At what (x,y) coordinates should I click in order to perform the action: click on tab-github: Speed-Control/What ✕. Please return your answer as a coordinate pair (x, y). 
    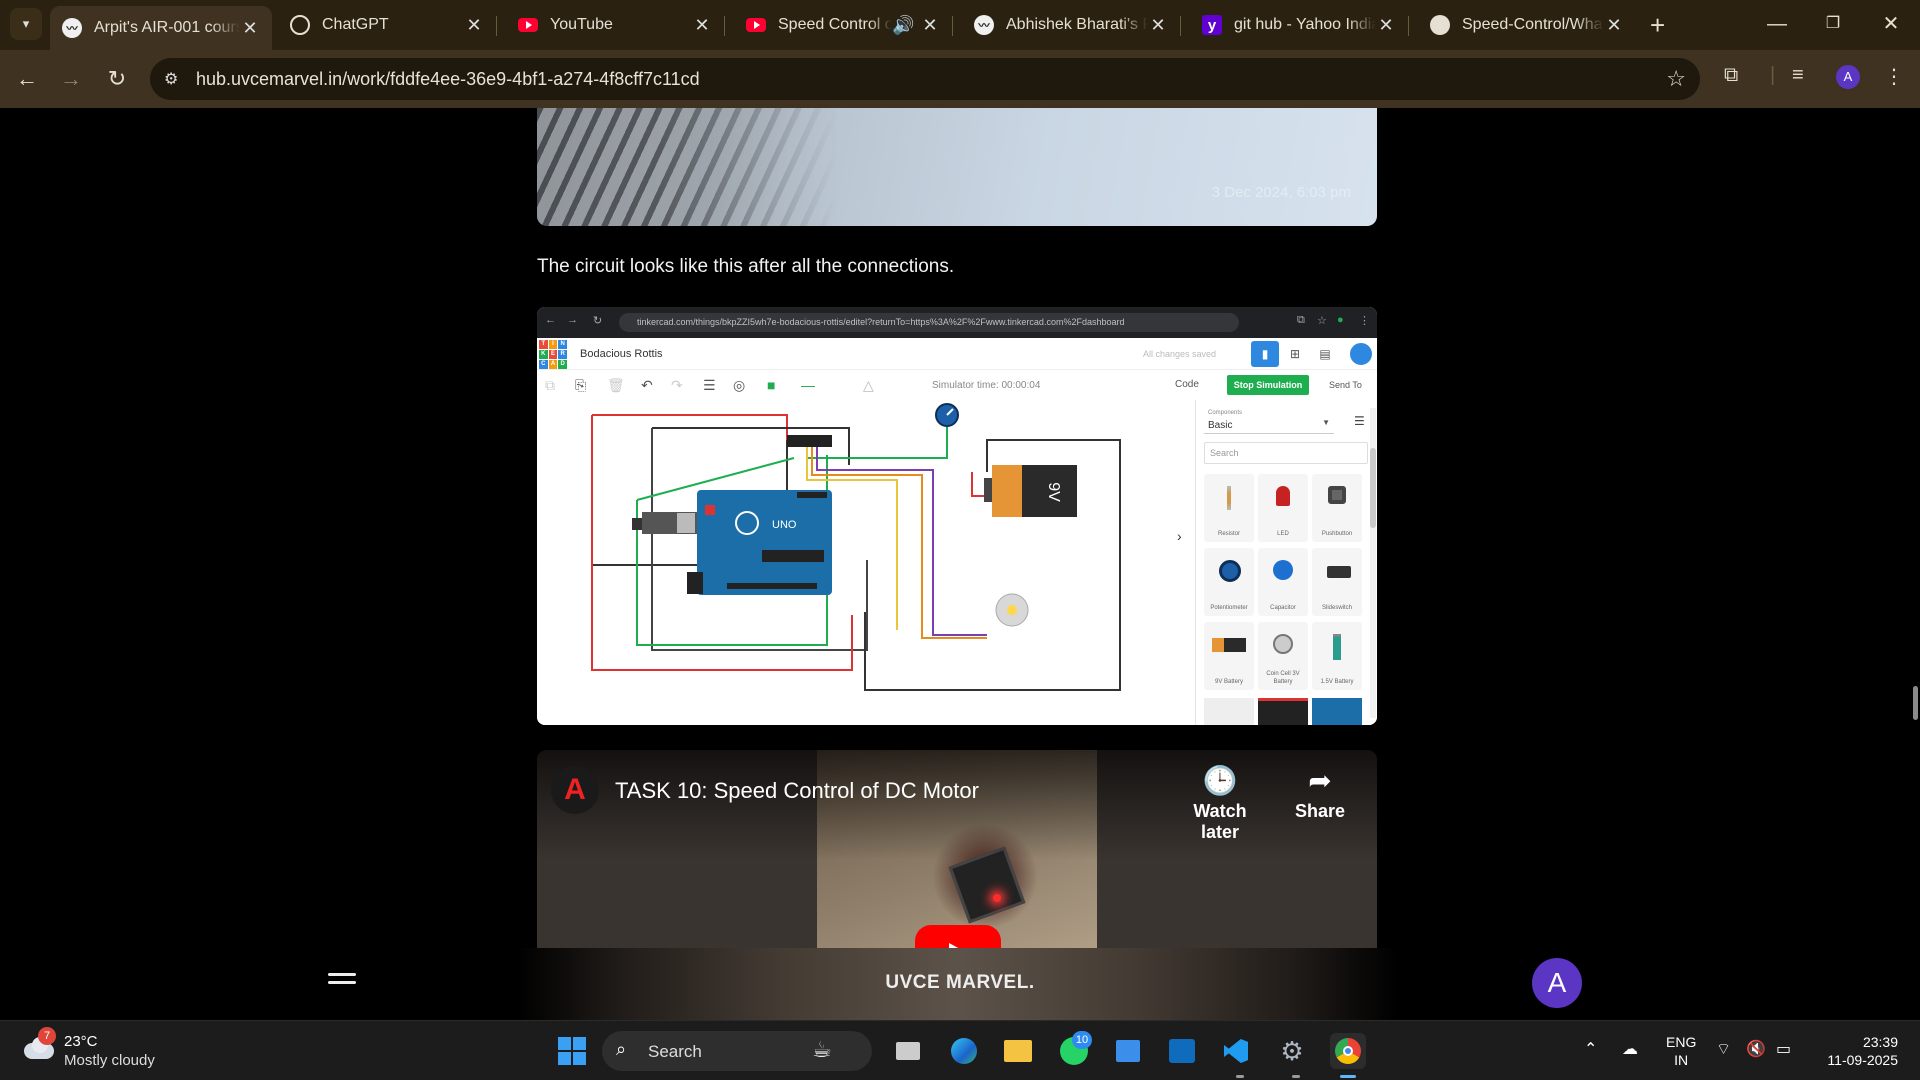
    Looking at the image, I should click on (1527, 25).